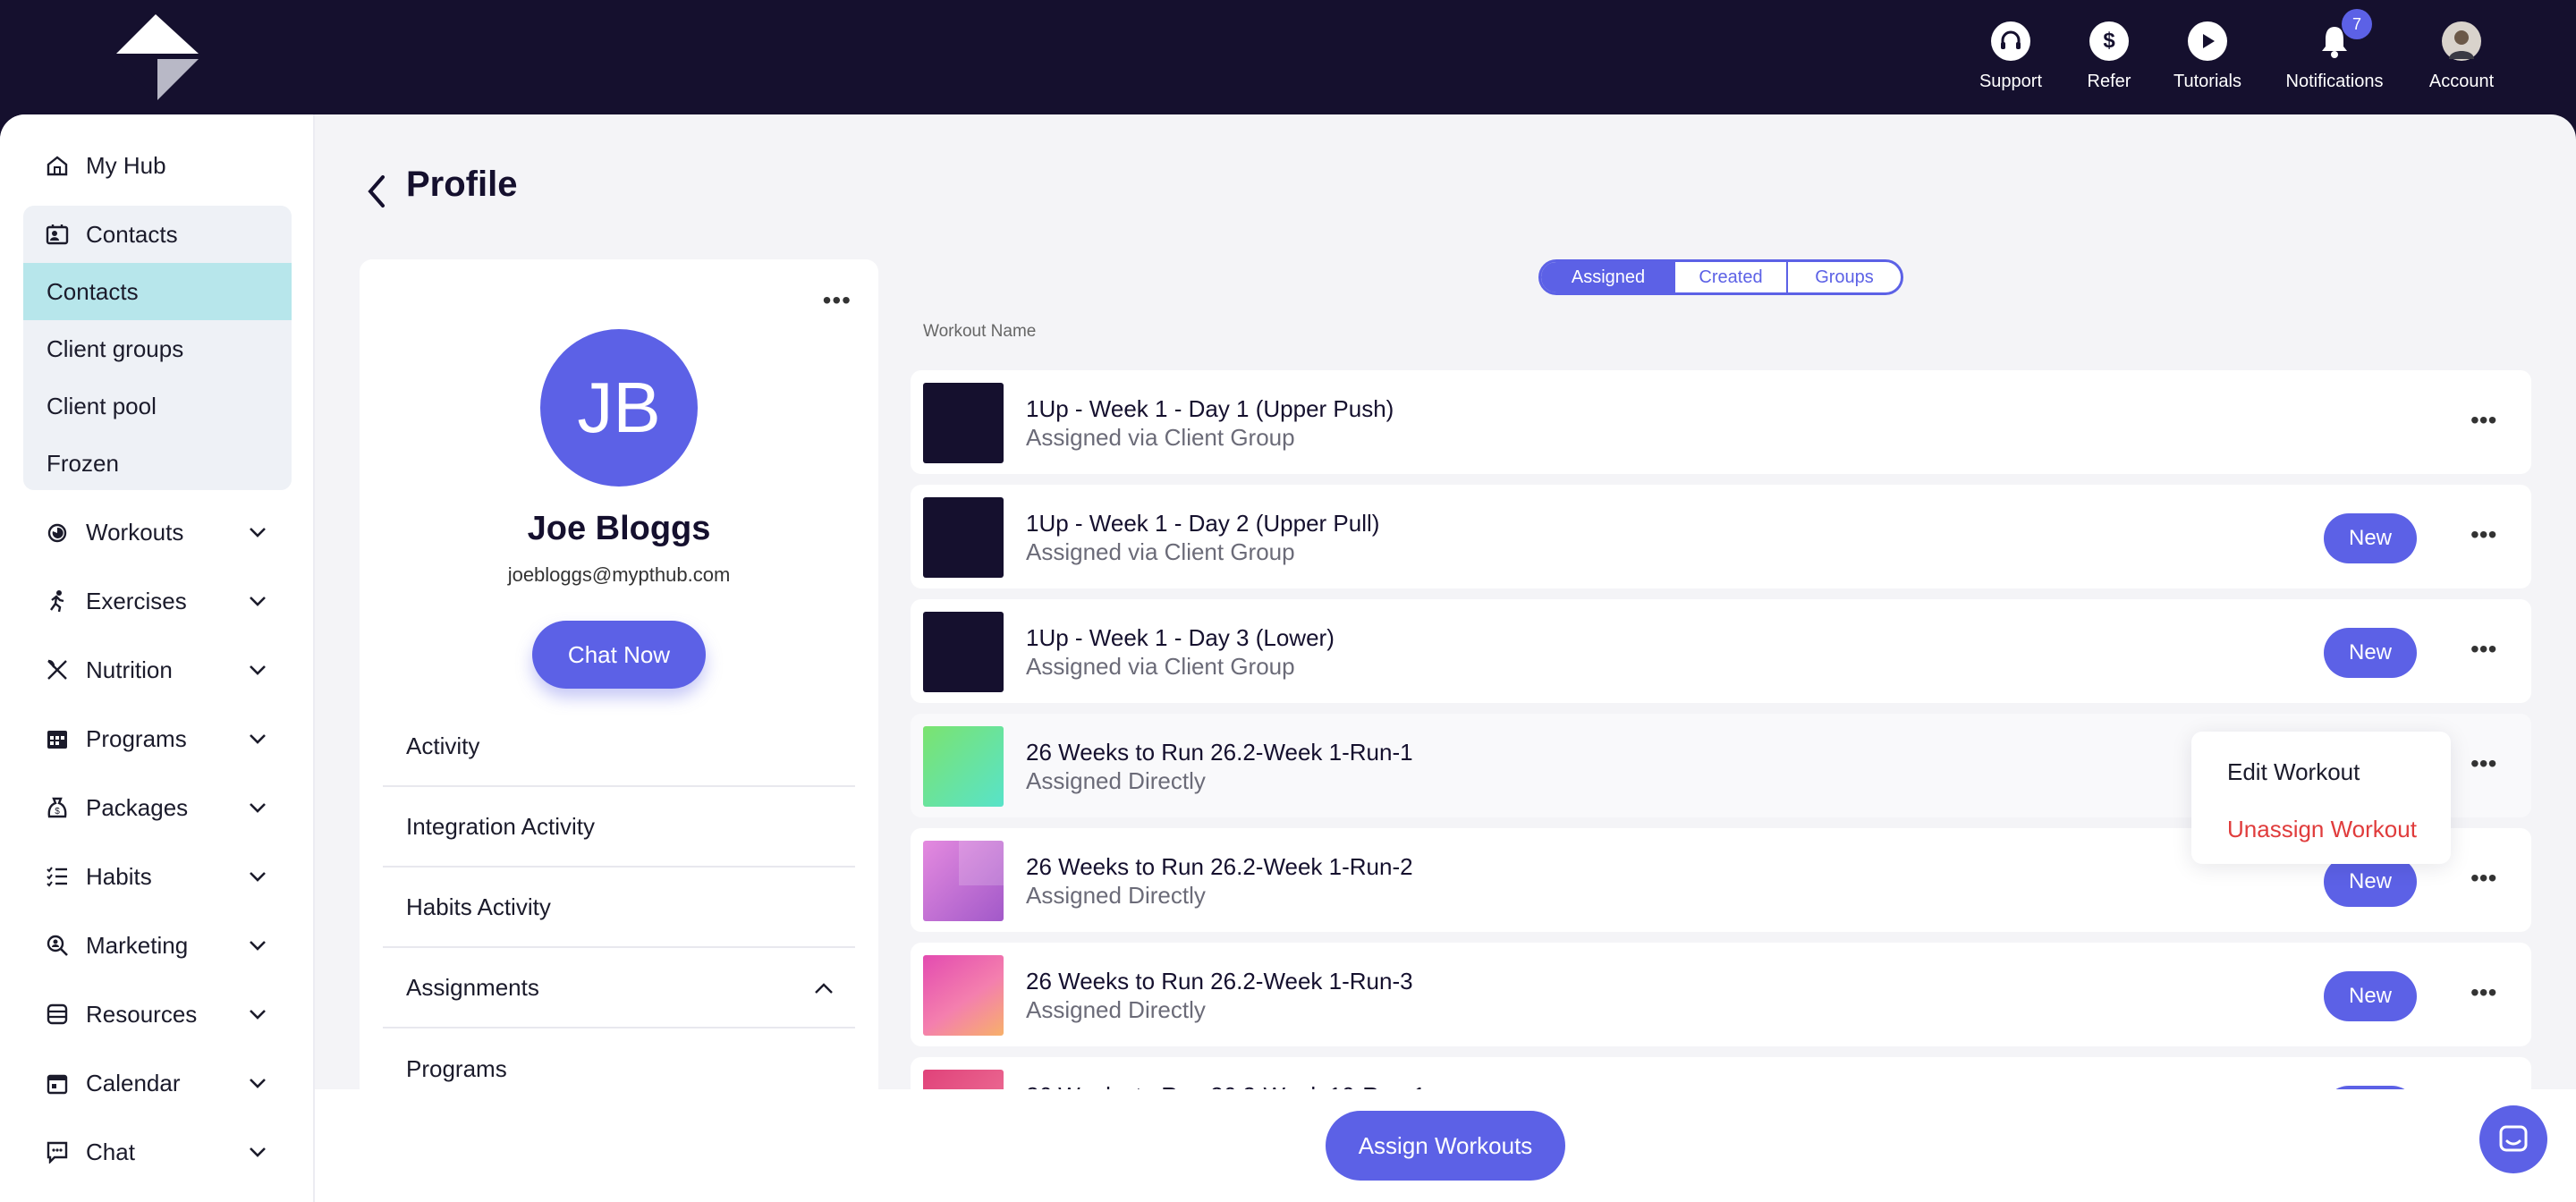 The image size is (2576, 1202). I want to click on sidebar-item-chat: Chat, so click(156, 1152).